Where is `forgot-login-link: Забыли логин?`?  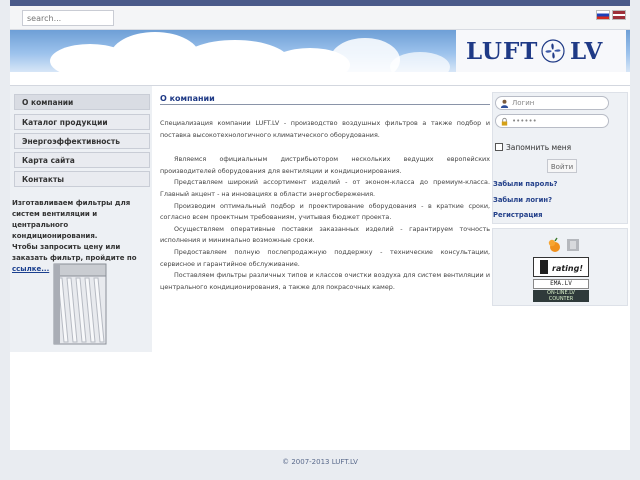
forgot-login-link: Забыли логин? is located at coordinates (522, 200).